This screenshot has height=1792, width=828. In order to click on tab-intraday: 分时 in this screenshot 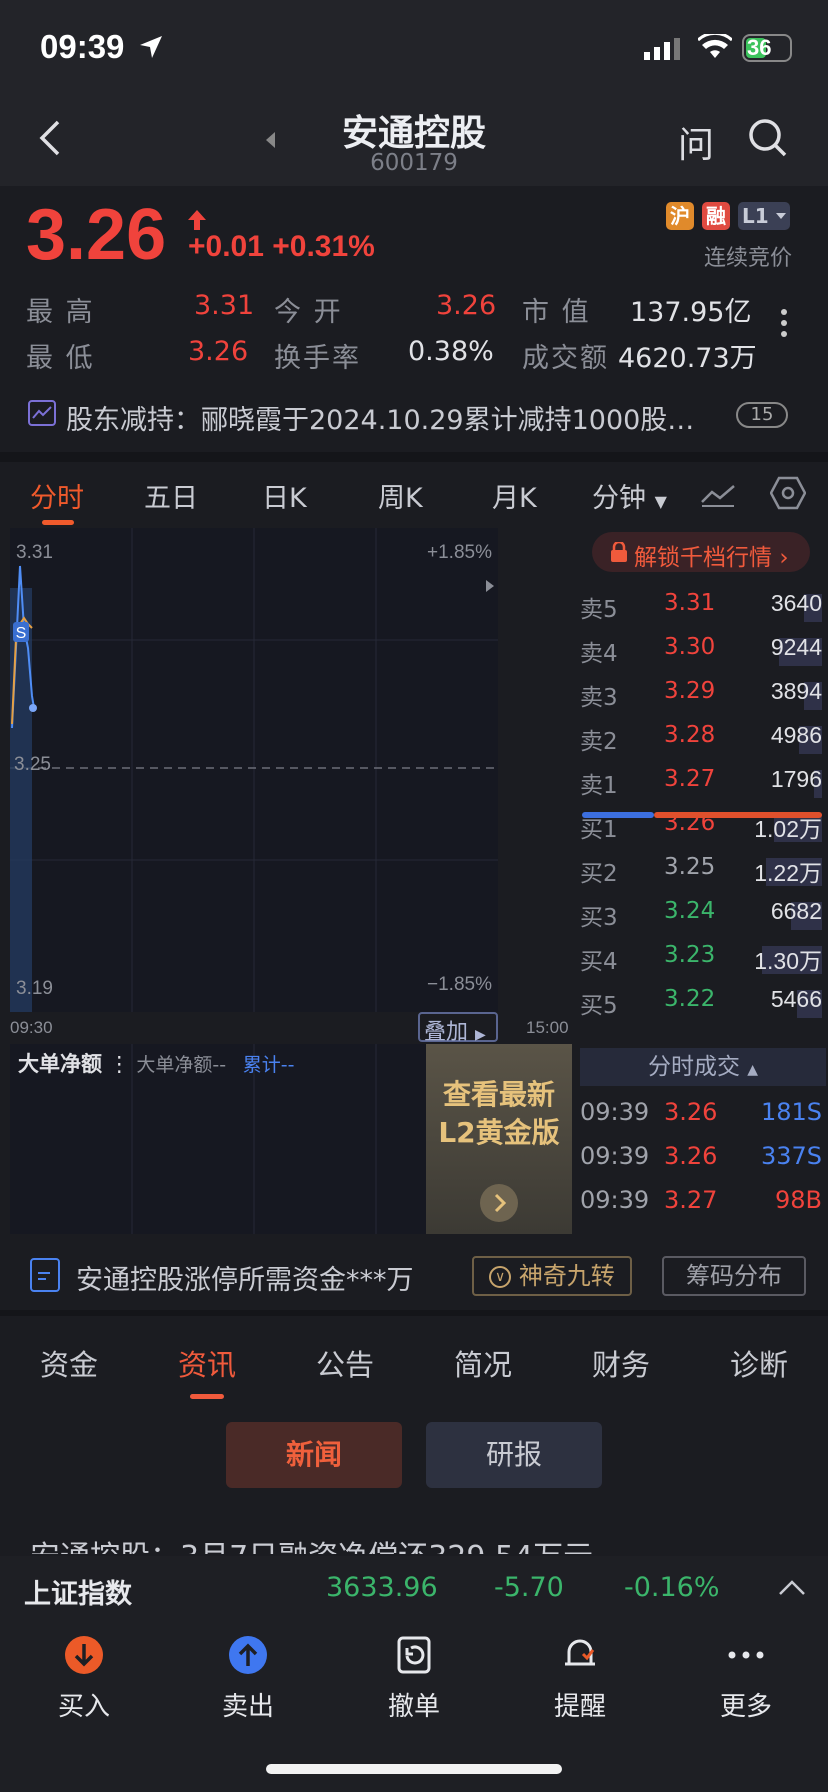, I will do `click(57, 495)`.